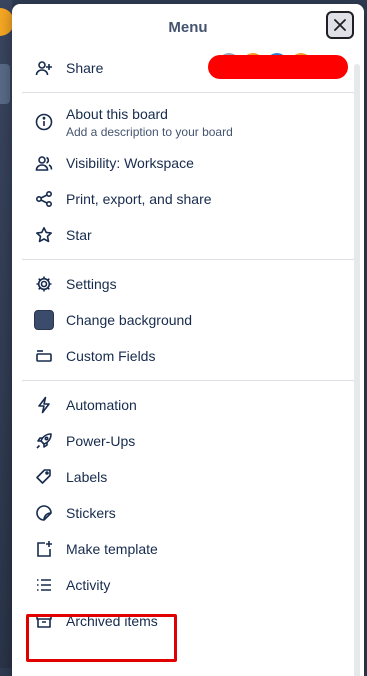  What do you see at coordinates (87, 477) in the screenshot?
I see `labels-label: Labels` at bounding box center [87, 477].